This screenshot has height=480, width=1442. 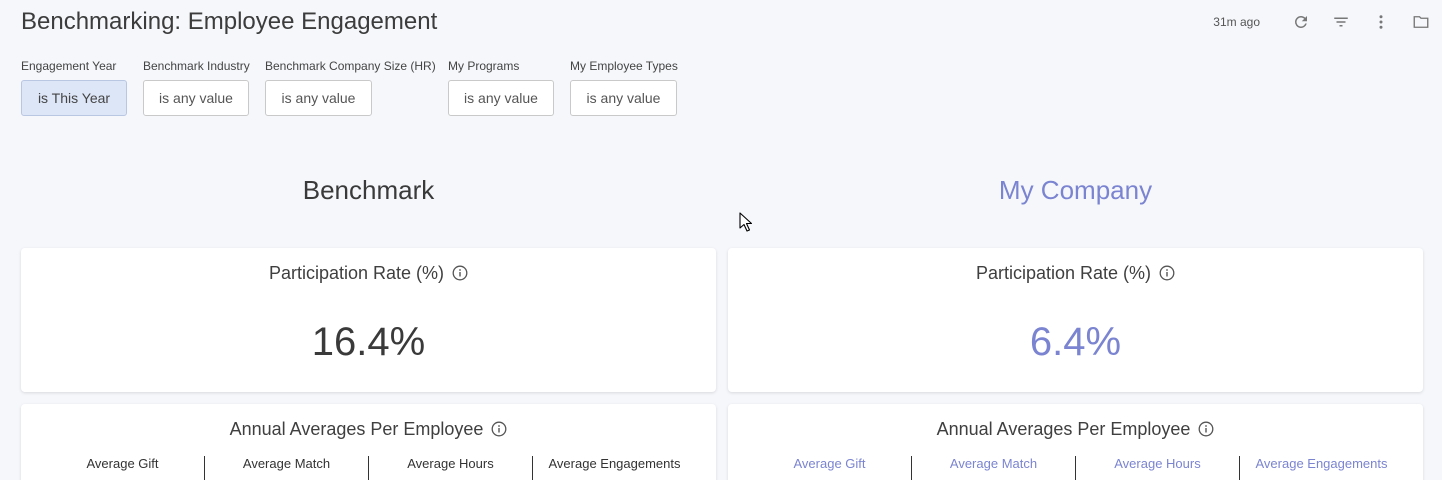 I want to click on participation-rate-value: 16.4%, so click(x=368, y=342).